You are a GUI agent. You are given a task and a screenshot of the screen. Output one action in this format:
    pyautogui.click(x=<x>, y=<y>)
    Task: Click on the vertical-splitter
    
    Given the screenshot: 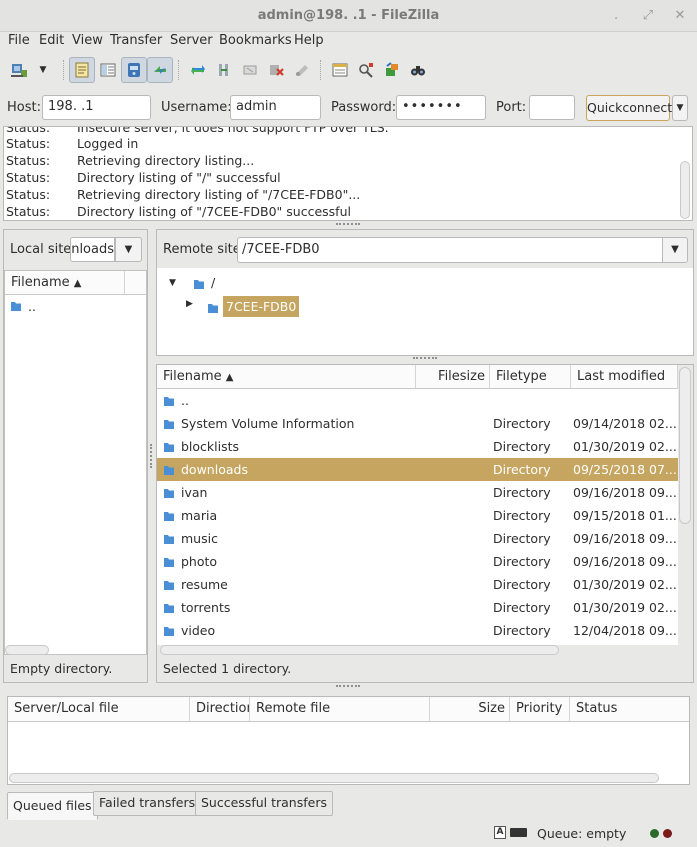 What is the action you would take?
    pyautogui.click(x=152, y=456)
    